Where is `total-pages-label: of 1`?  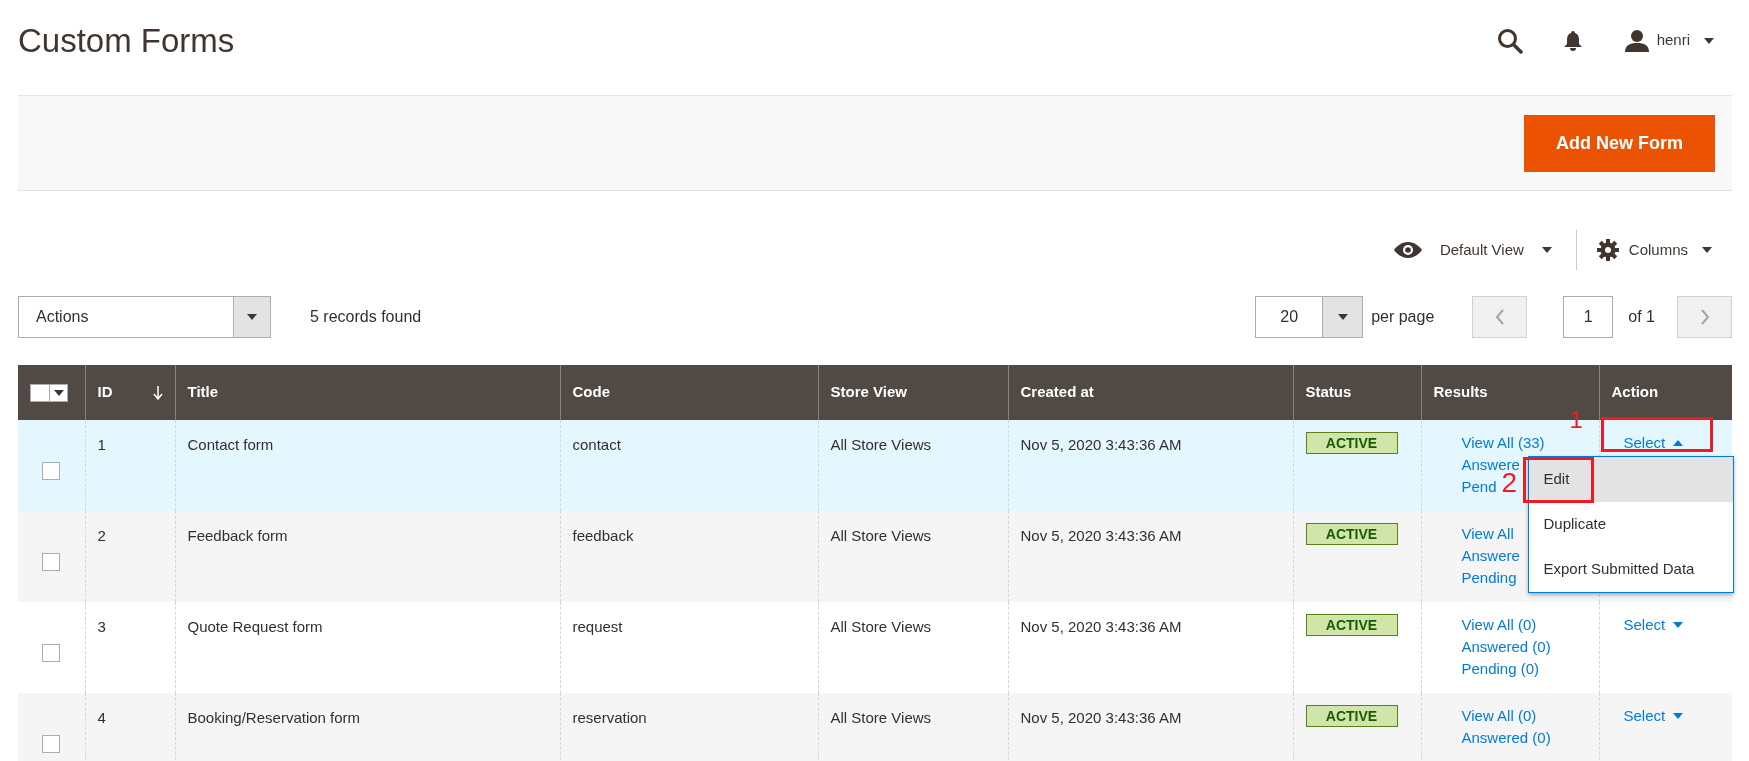
total-pages-label: of 1 is located at coordinates (1641, 317).